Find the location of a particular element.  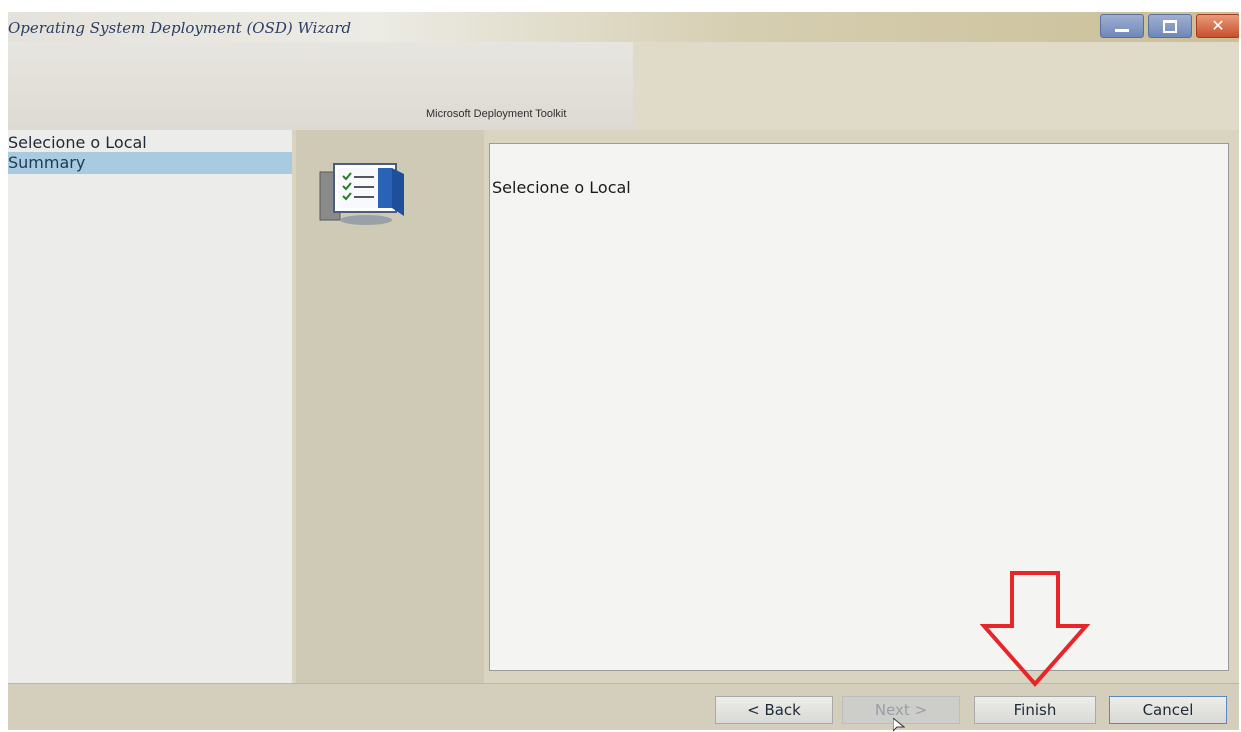

icon-strip is located at coordinates (390, 406).